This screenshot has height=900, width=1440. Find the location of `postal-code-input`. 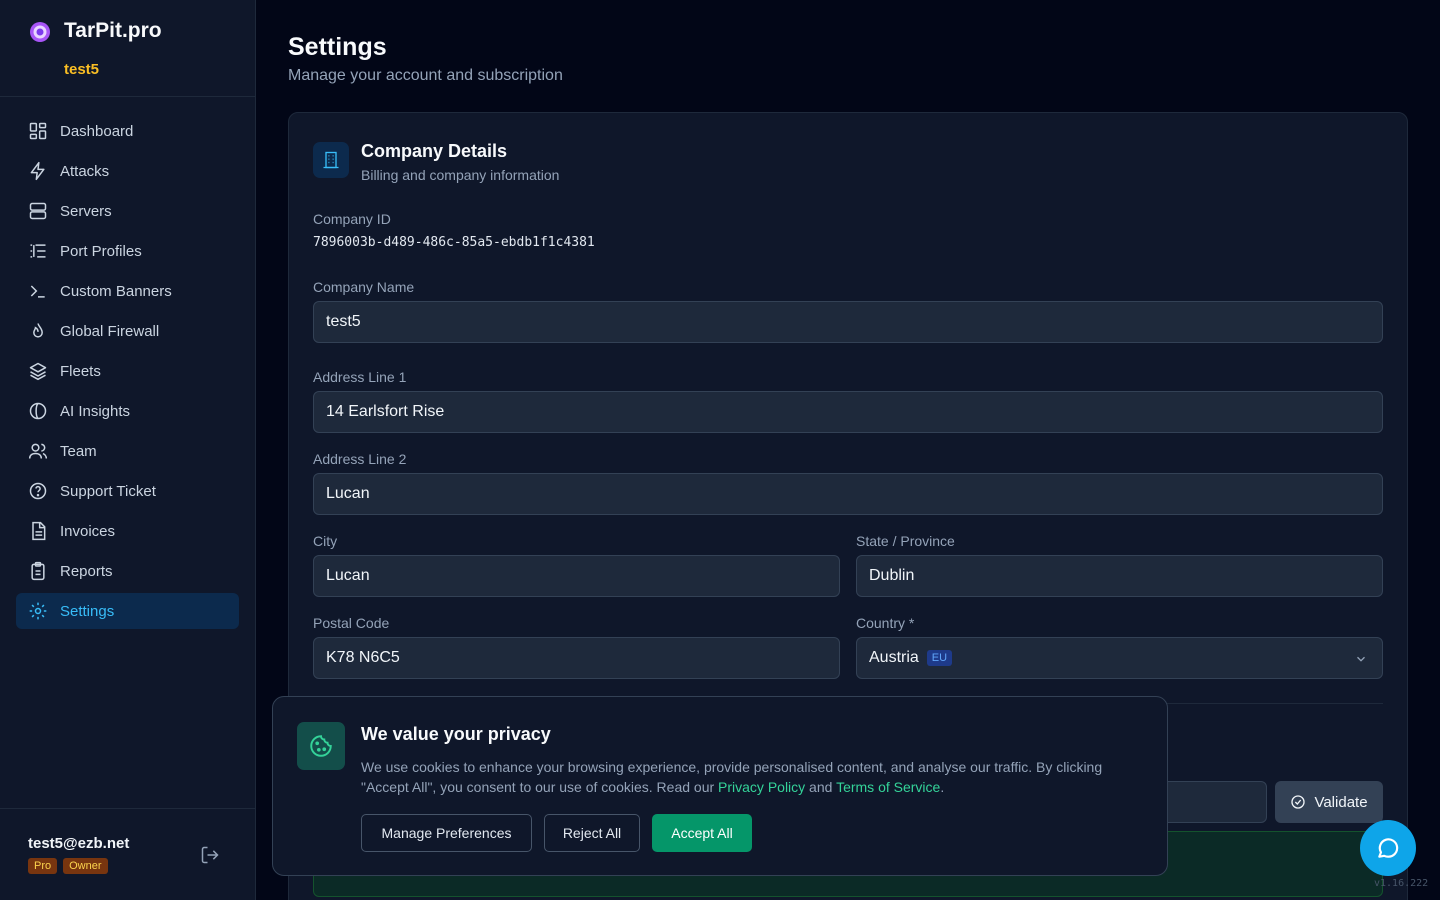

postal-code-input is located at coordinates (576, 658).